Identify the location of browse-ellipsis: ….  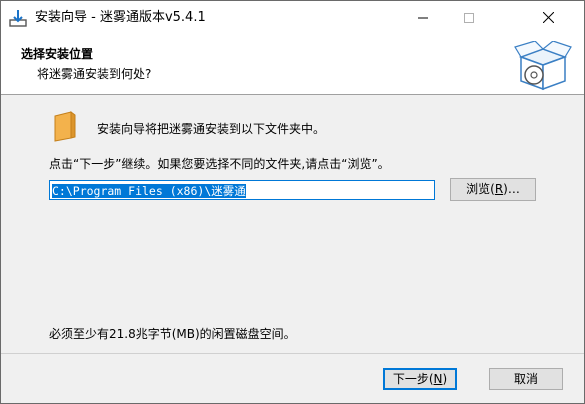
(513, 189).